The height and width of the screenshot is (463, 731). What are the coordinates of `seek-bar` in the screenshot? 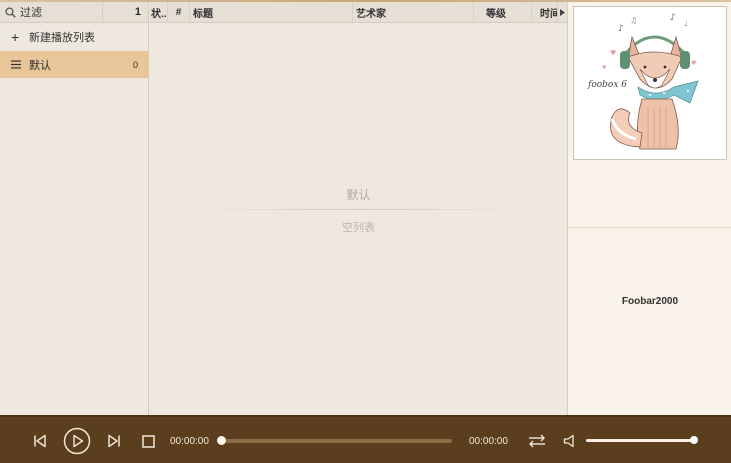 It's located at (334, 440).